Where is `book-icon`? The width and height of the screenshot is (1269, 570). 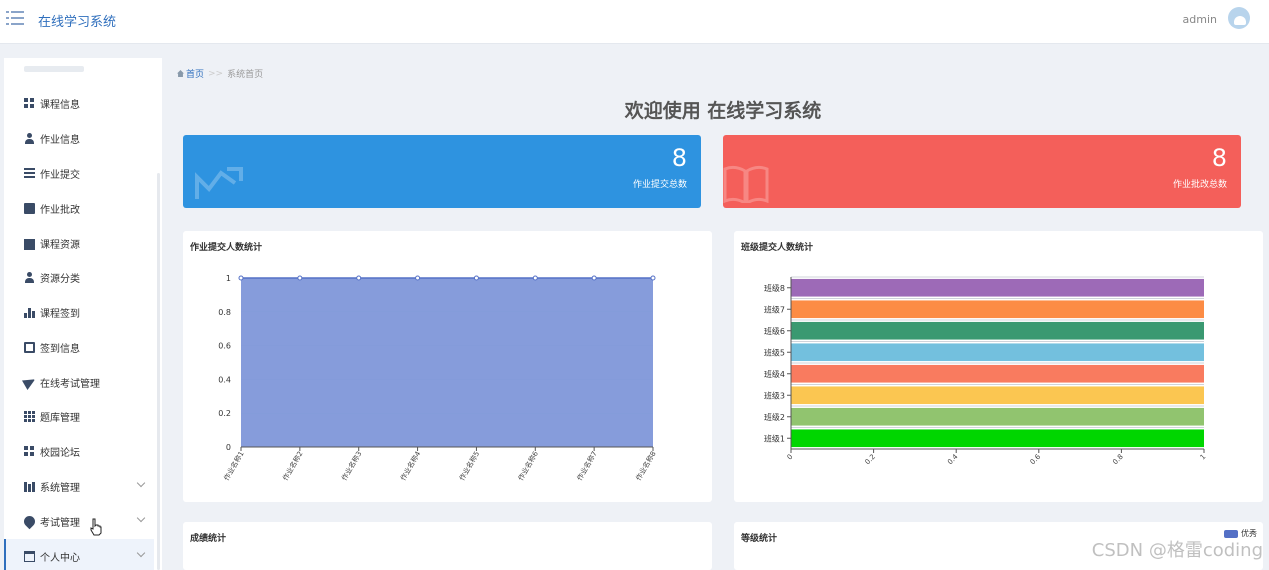 book-icon is located at coordinates (746, 184).